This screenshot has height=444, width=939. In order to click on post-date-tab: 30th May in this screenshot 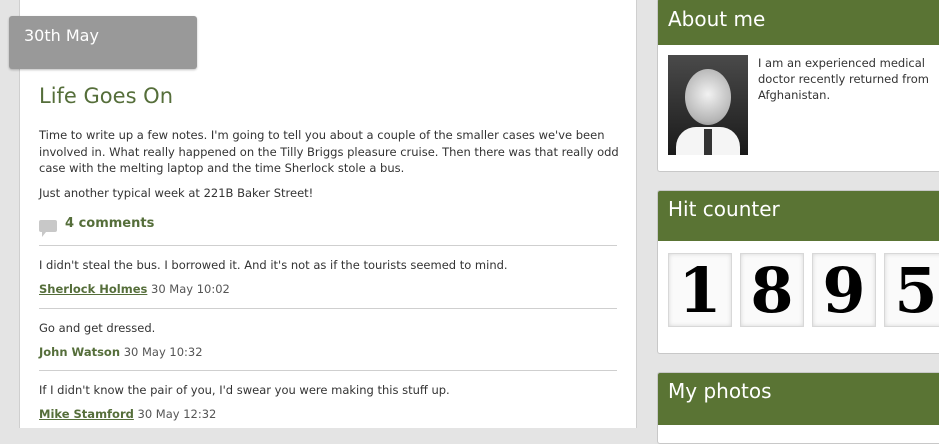, I will do `click(103, 42)`.